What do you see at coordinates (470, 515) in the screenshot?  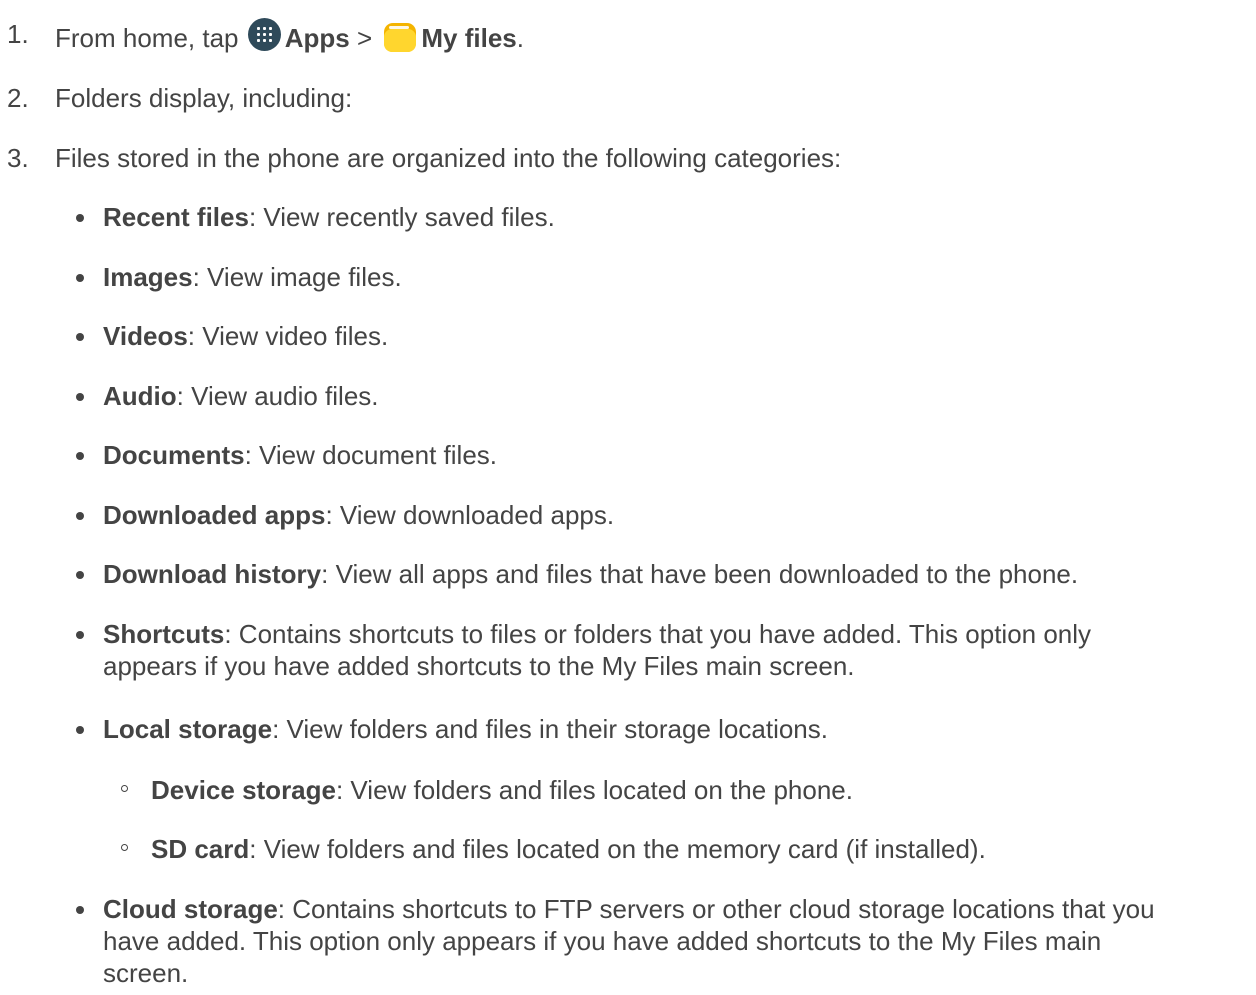 I see `category-desc: : View downloaded apps.` at bounding box center [470, 515].